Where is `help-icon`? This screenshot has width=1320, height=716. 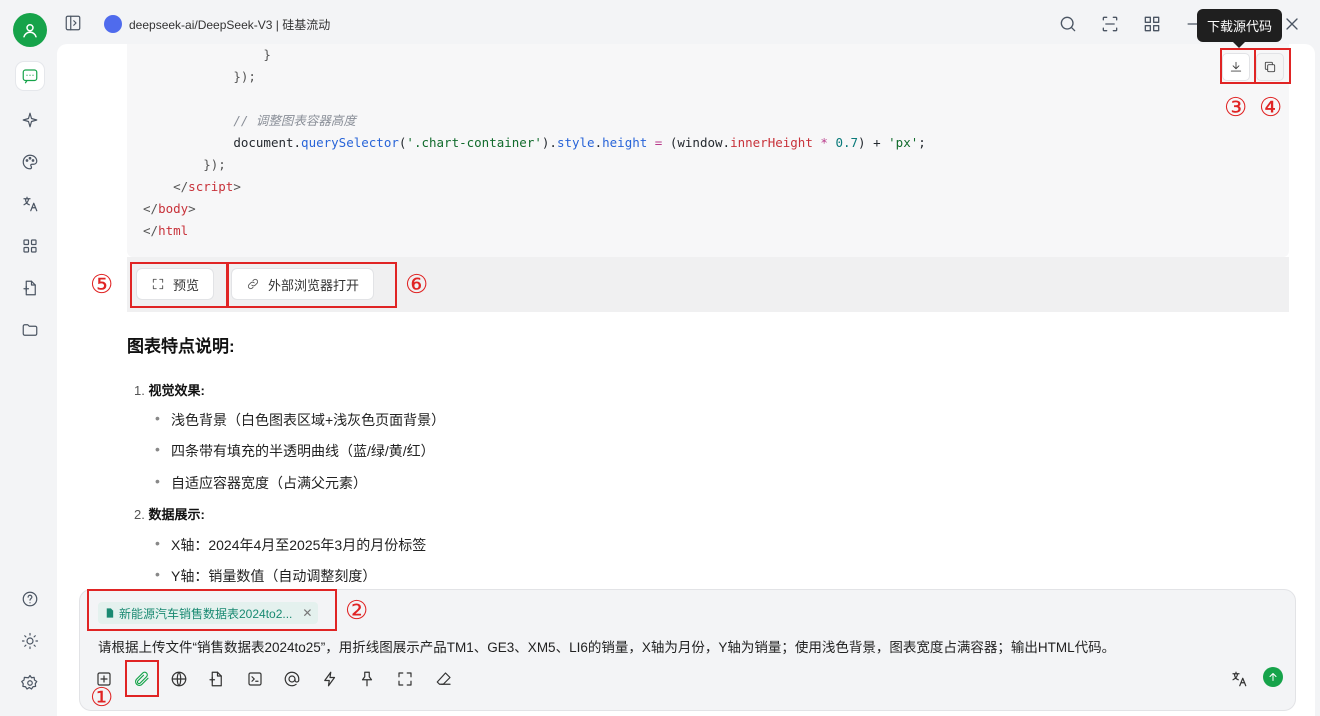 help-icon is located at coordinates (30, 599).